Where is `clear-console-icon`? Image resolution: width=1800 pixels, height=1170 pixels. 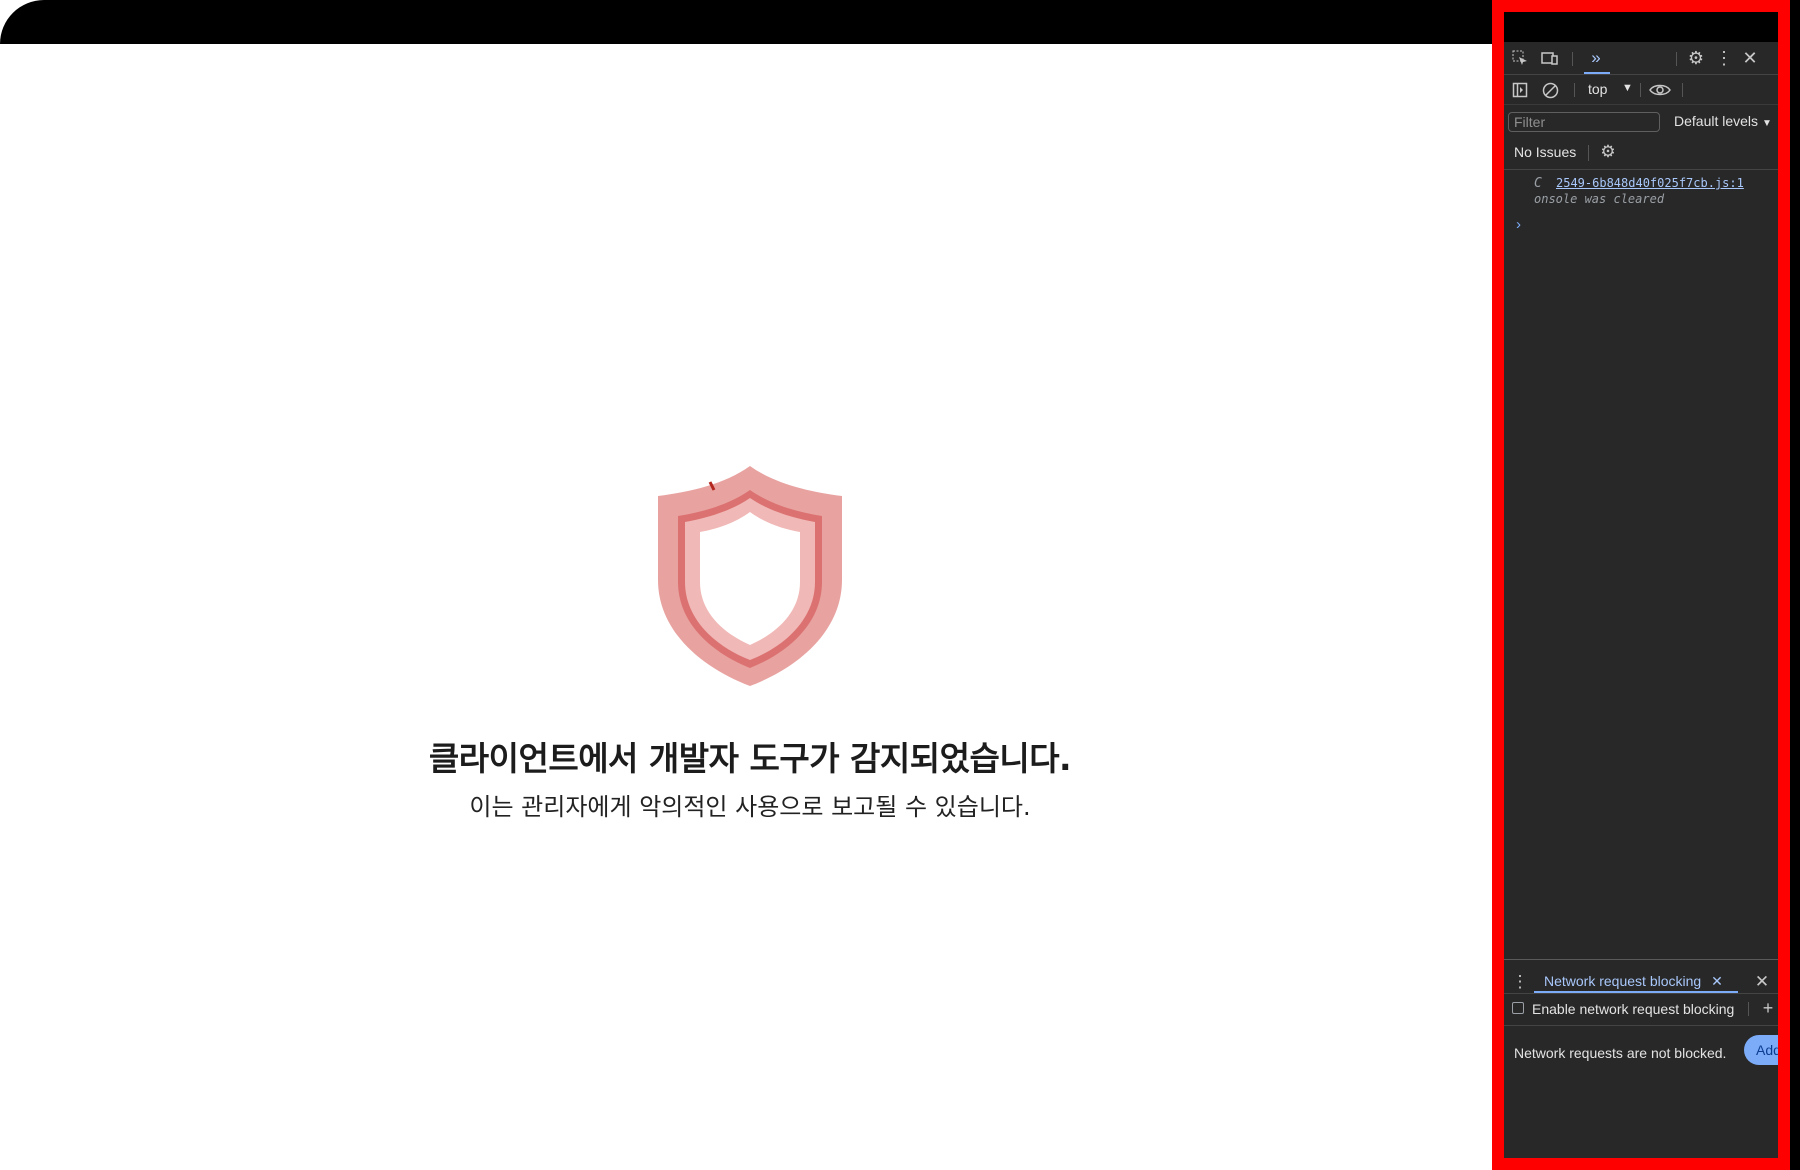 clear-console-icon is located at coordinates (1550, 90).